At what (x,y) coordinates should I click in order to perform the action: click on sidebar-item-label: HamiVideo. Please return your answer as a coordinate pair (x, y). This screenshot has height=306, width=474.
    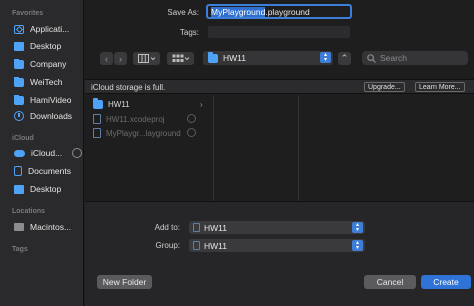
    Looking at the image, I should click on (51, 100).